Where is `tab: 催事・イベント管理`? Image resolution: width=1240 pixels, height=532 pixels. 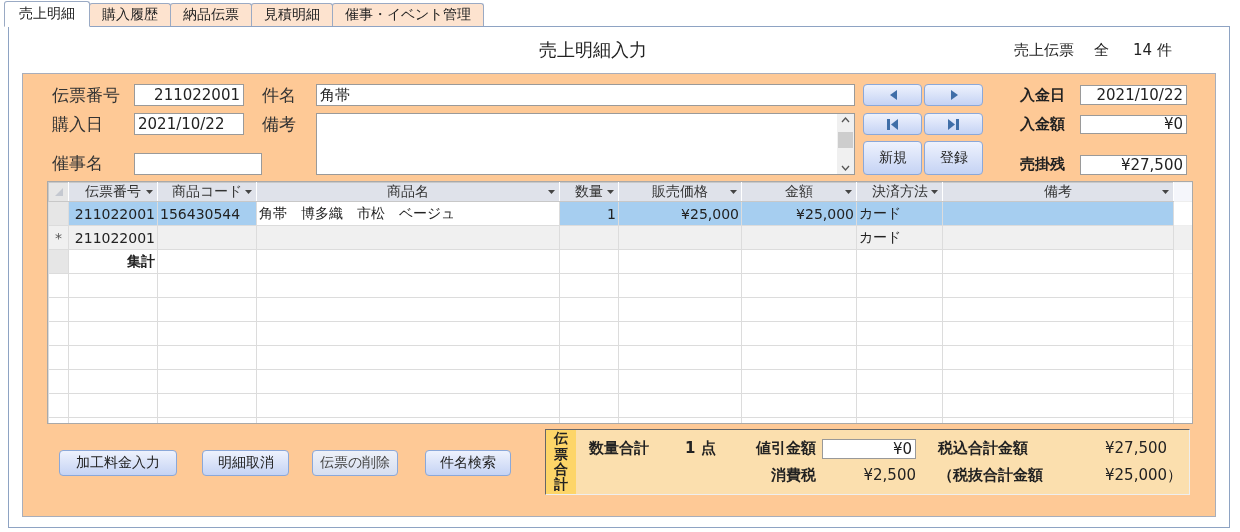 tab: 催事・イベント管理 is located at coordinates (408, 14).